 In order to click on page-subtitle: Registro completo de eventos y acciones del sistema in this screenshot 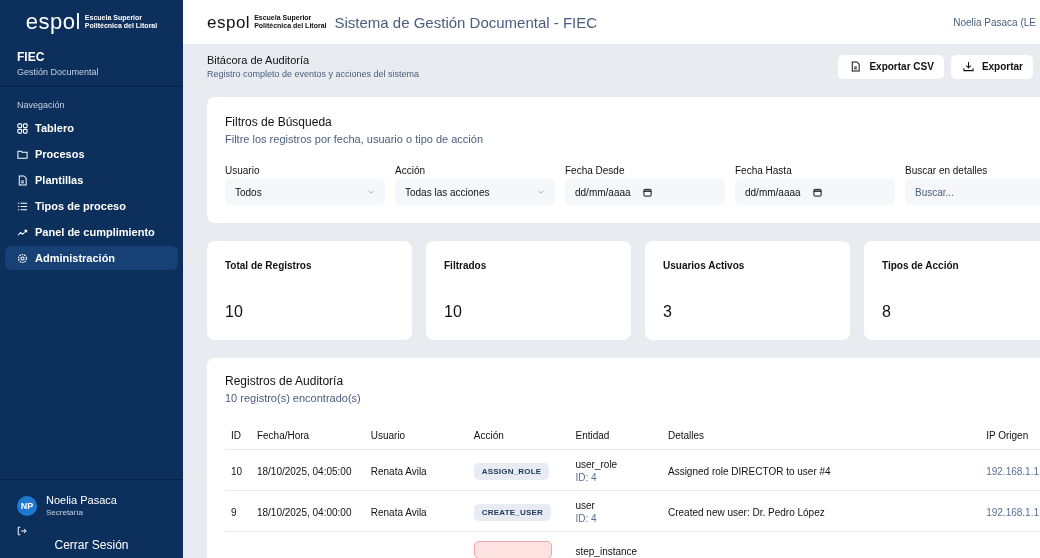, I will do `click(313, 74)`.